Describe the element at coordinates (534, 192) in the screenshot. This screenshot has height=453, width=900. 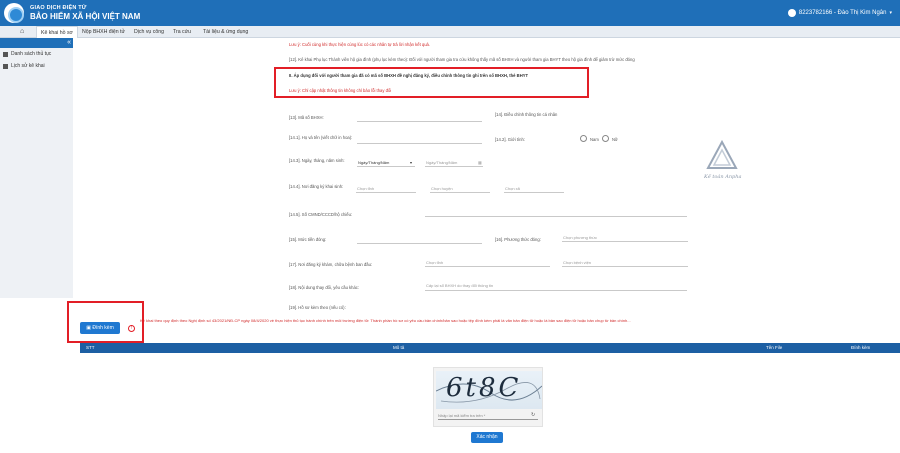
I see `xa-underline` at that location.